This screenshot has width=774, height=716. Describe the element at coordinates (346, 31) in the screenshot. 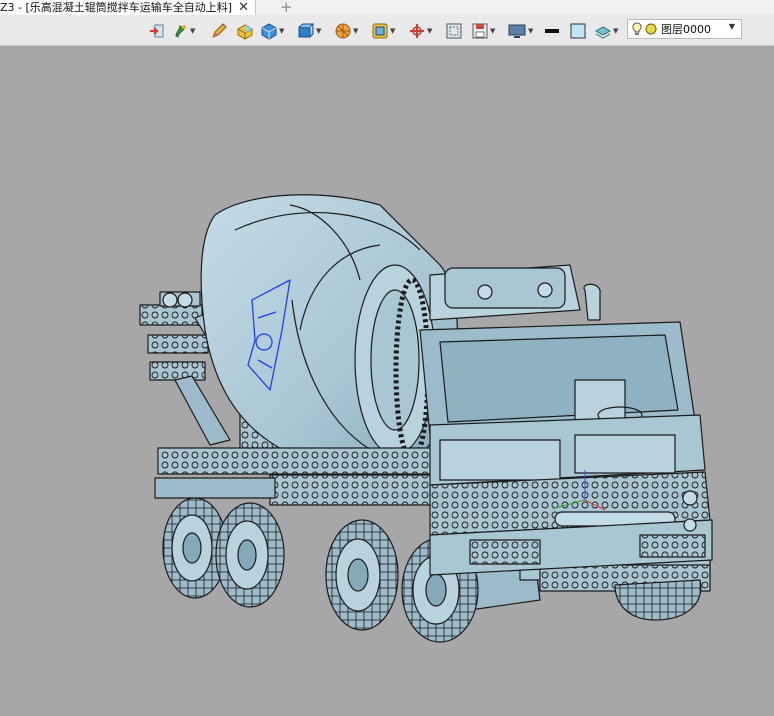

I see `sphere-icon: ▼` at that location.